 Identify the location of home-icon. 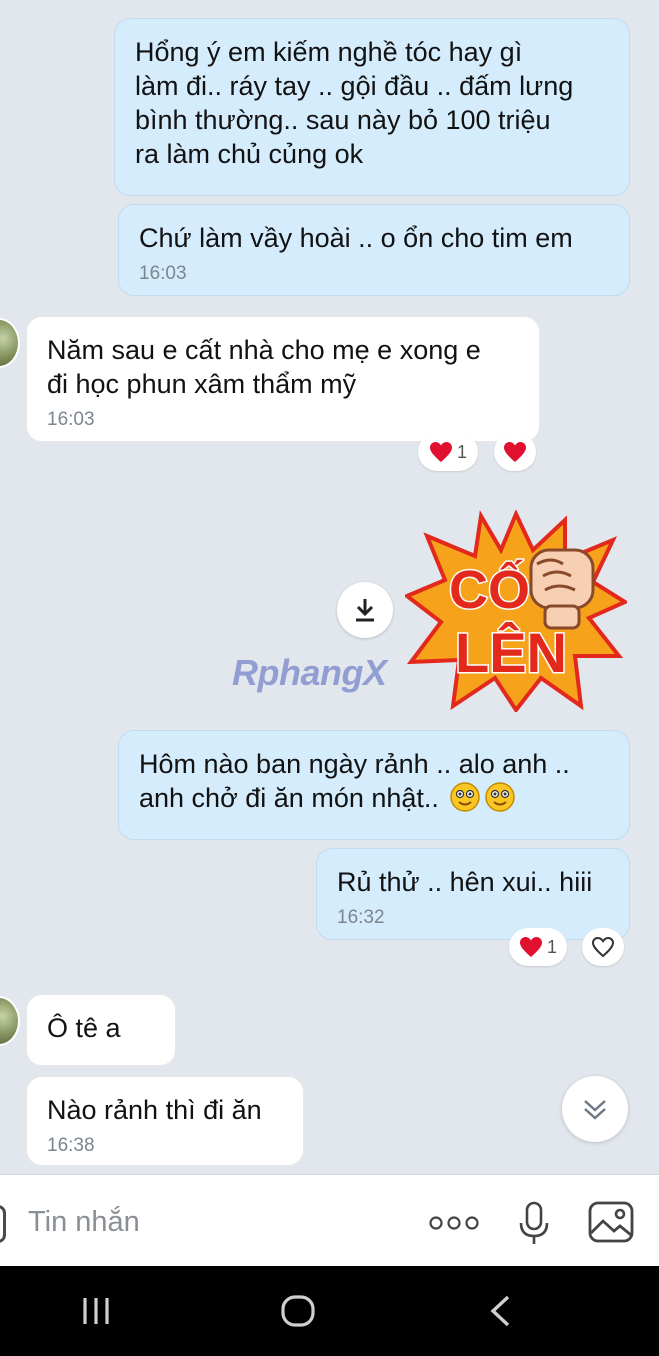
(298, 1311).